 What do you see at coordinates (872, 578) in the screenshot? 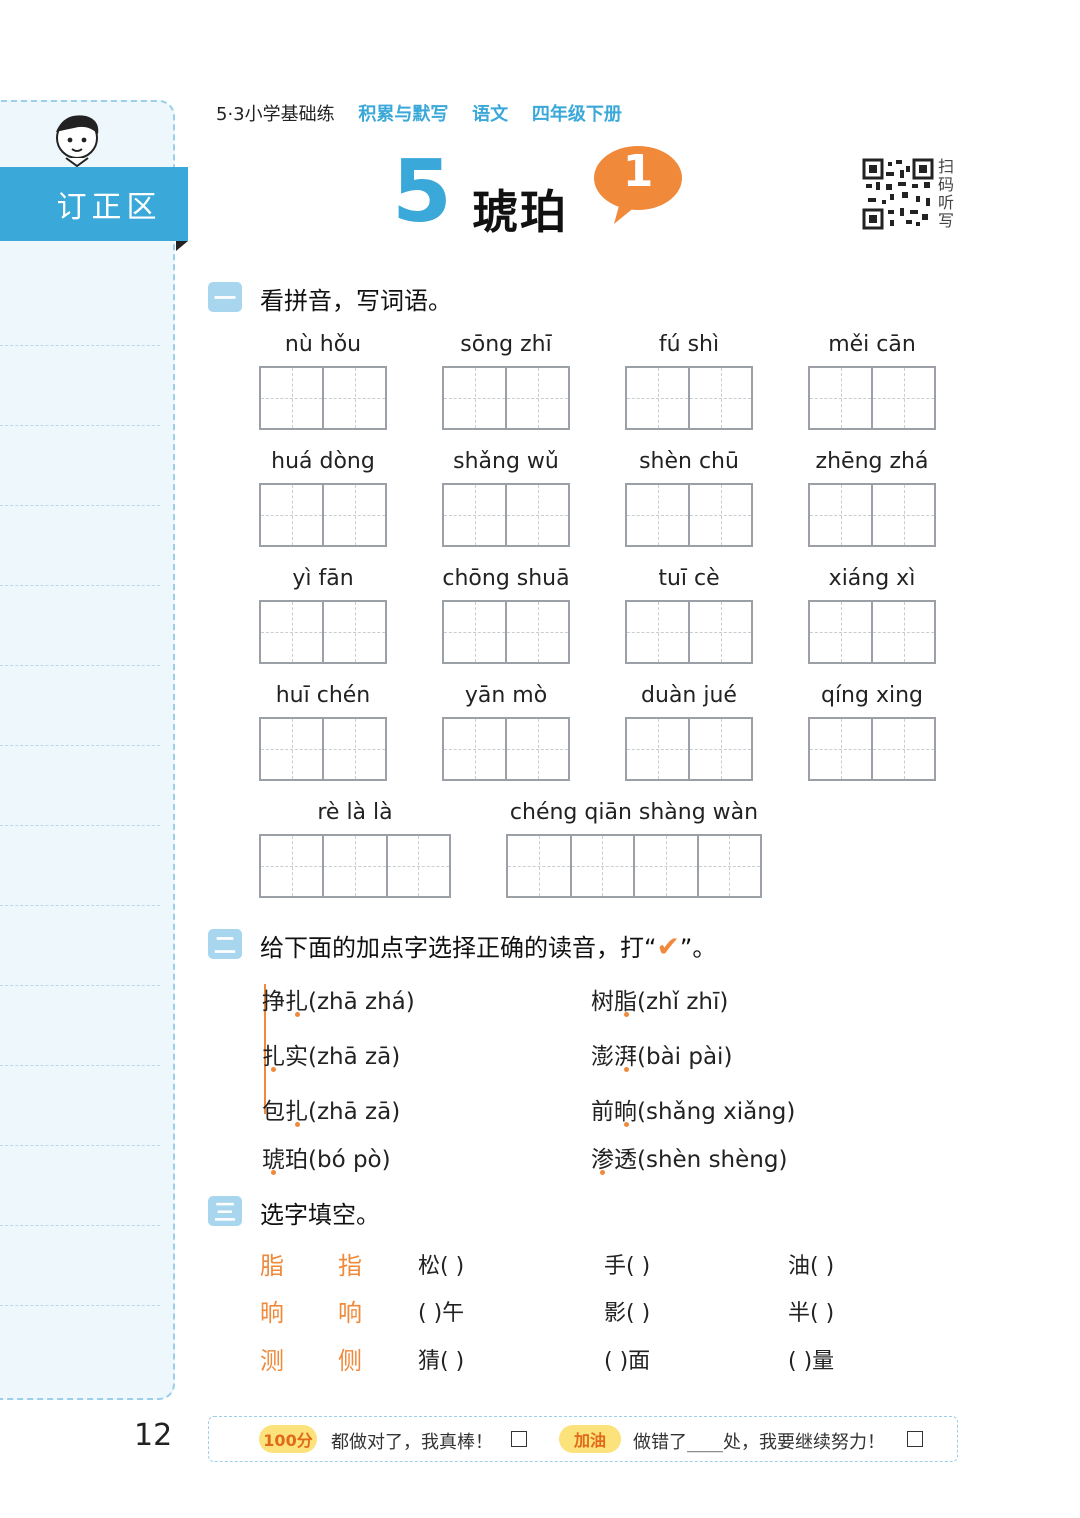
I see `pinyin-label: xiáng xì` at bounding box center [872, 578].